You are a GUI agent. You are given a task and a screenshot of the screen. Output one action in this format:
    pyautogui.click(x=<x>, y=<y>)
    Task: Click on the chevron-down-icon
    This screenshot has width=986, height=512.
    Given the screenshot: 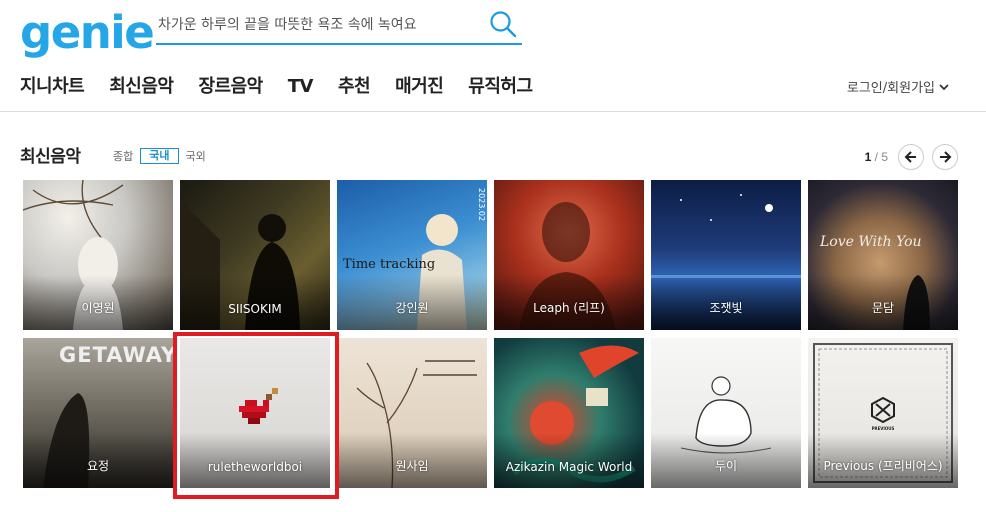 What is the action you would take?
    pyautogui.click(x=944, y=86)
    